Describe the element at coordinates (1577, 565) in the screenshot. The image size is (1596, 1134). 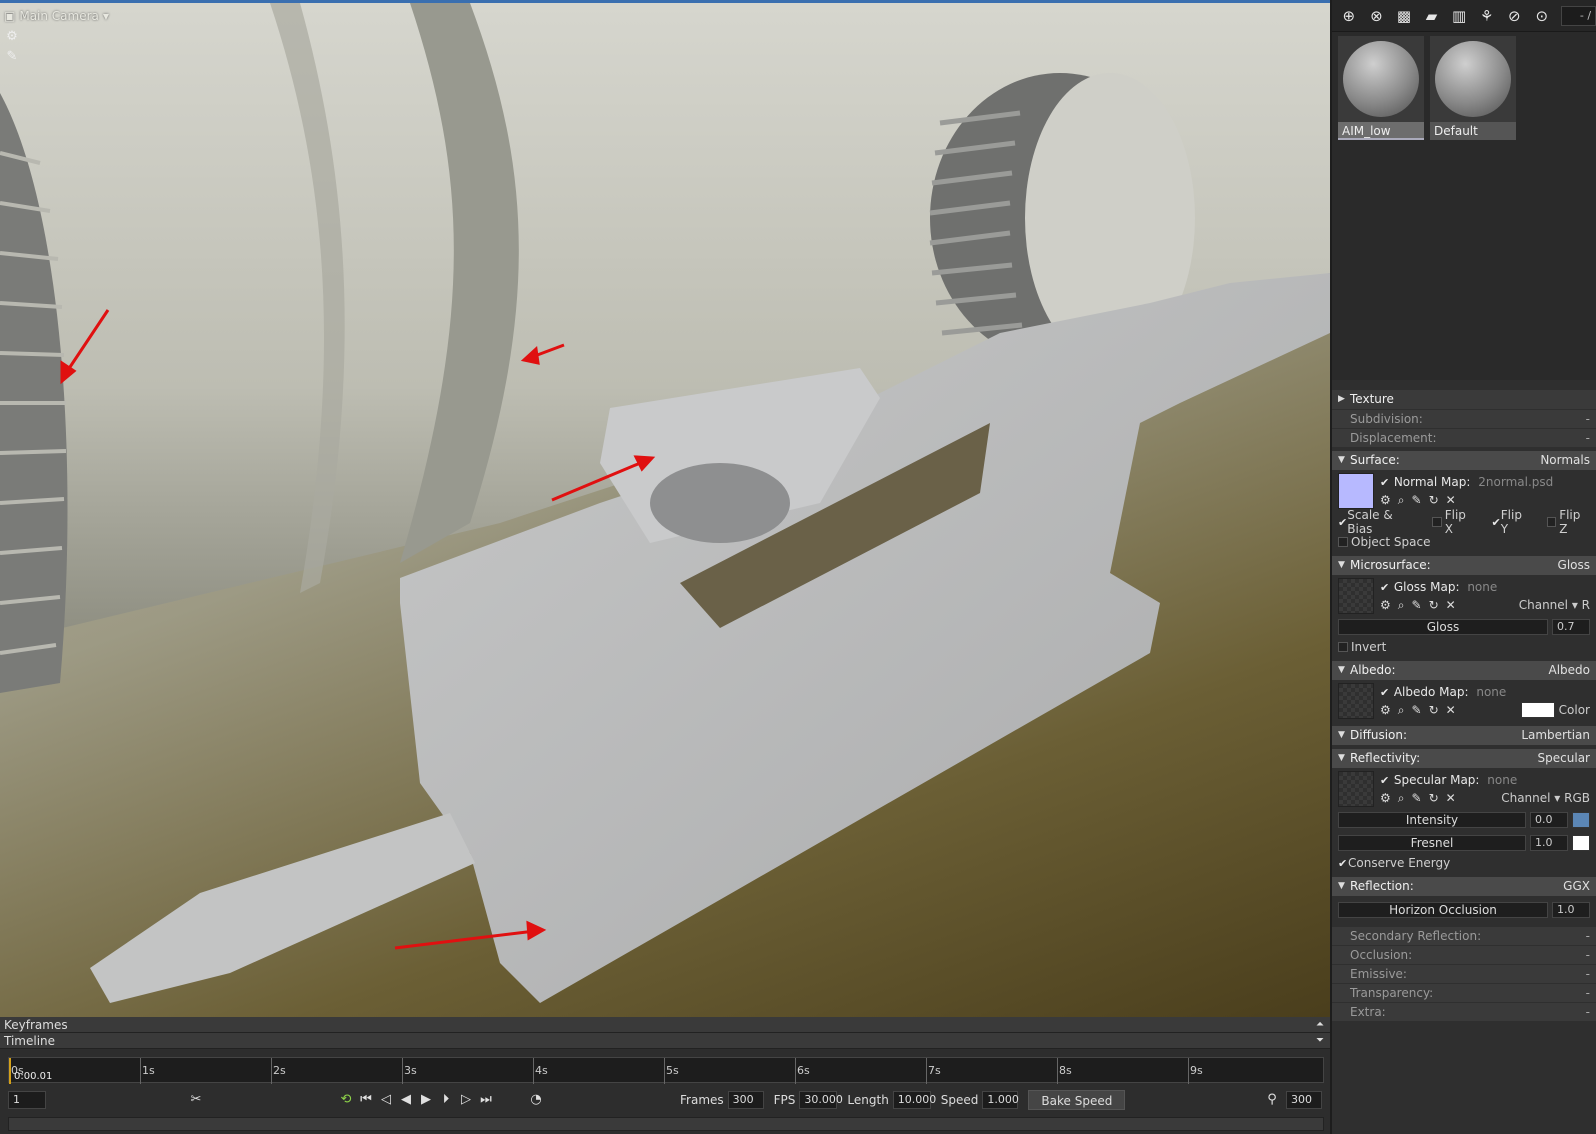
I see `microsurface-mode-dropdown: Gloss` at that location.